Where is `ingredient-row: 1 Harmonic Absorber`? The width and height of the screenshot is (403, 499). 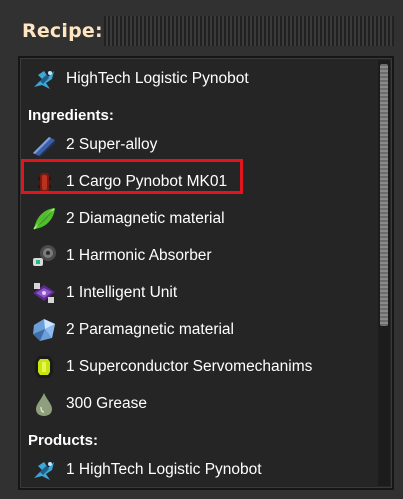 ingredient-row: 1 Harmonic Absorber is located at coordinates (198, 256).